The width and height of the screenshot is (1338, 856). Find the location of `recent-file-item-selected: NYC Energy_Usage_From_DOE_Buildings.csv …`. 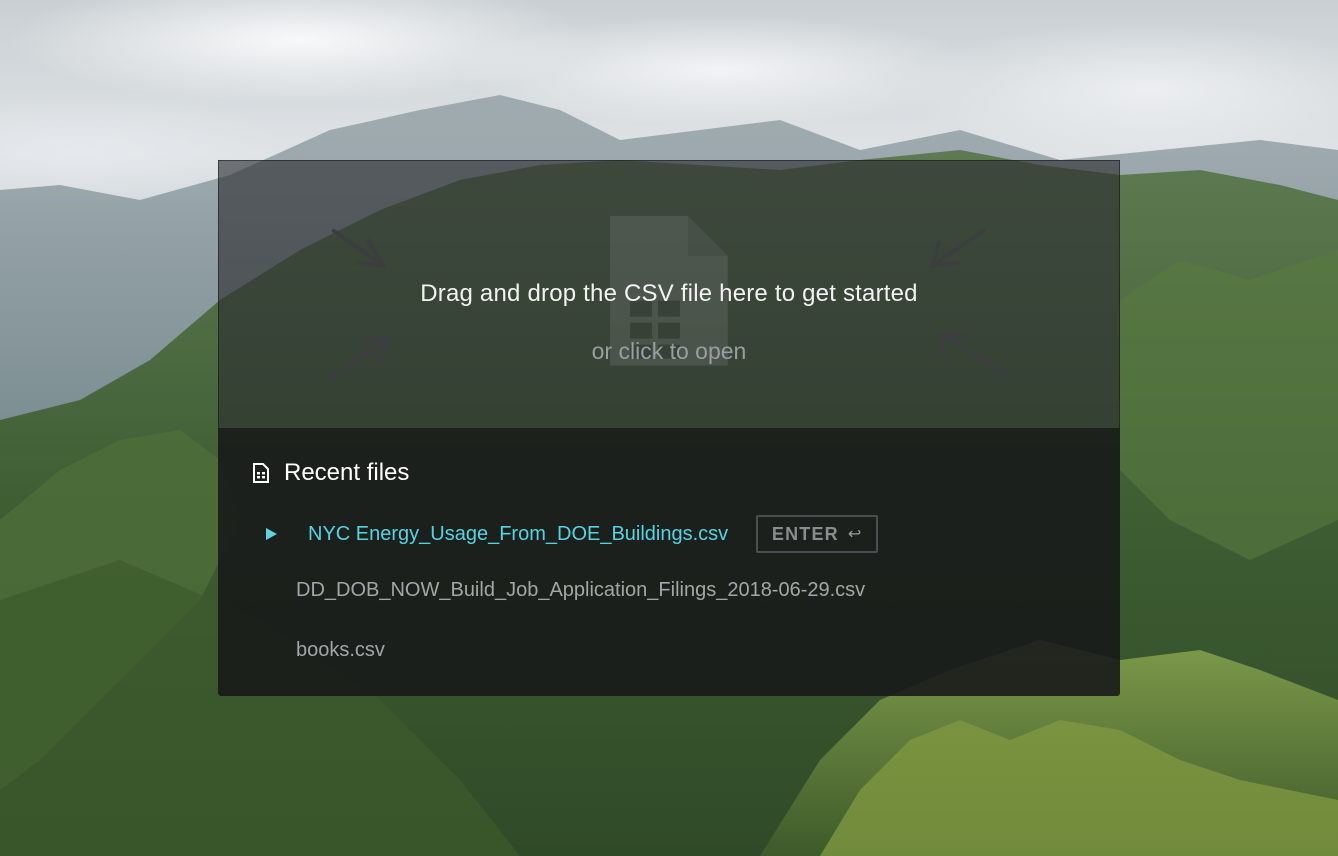

recent-file-item-selected: NYC Energy_Usage_From_DOE_Buildings.csv … is located at coordinates (568, 534).